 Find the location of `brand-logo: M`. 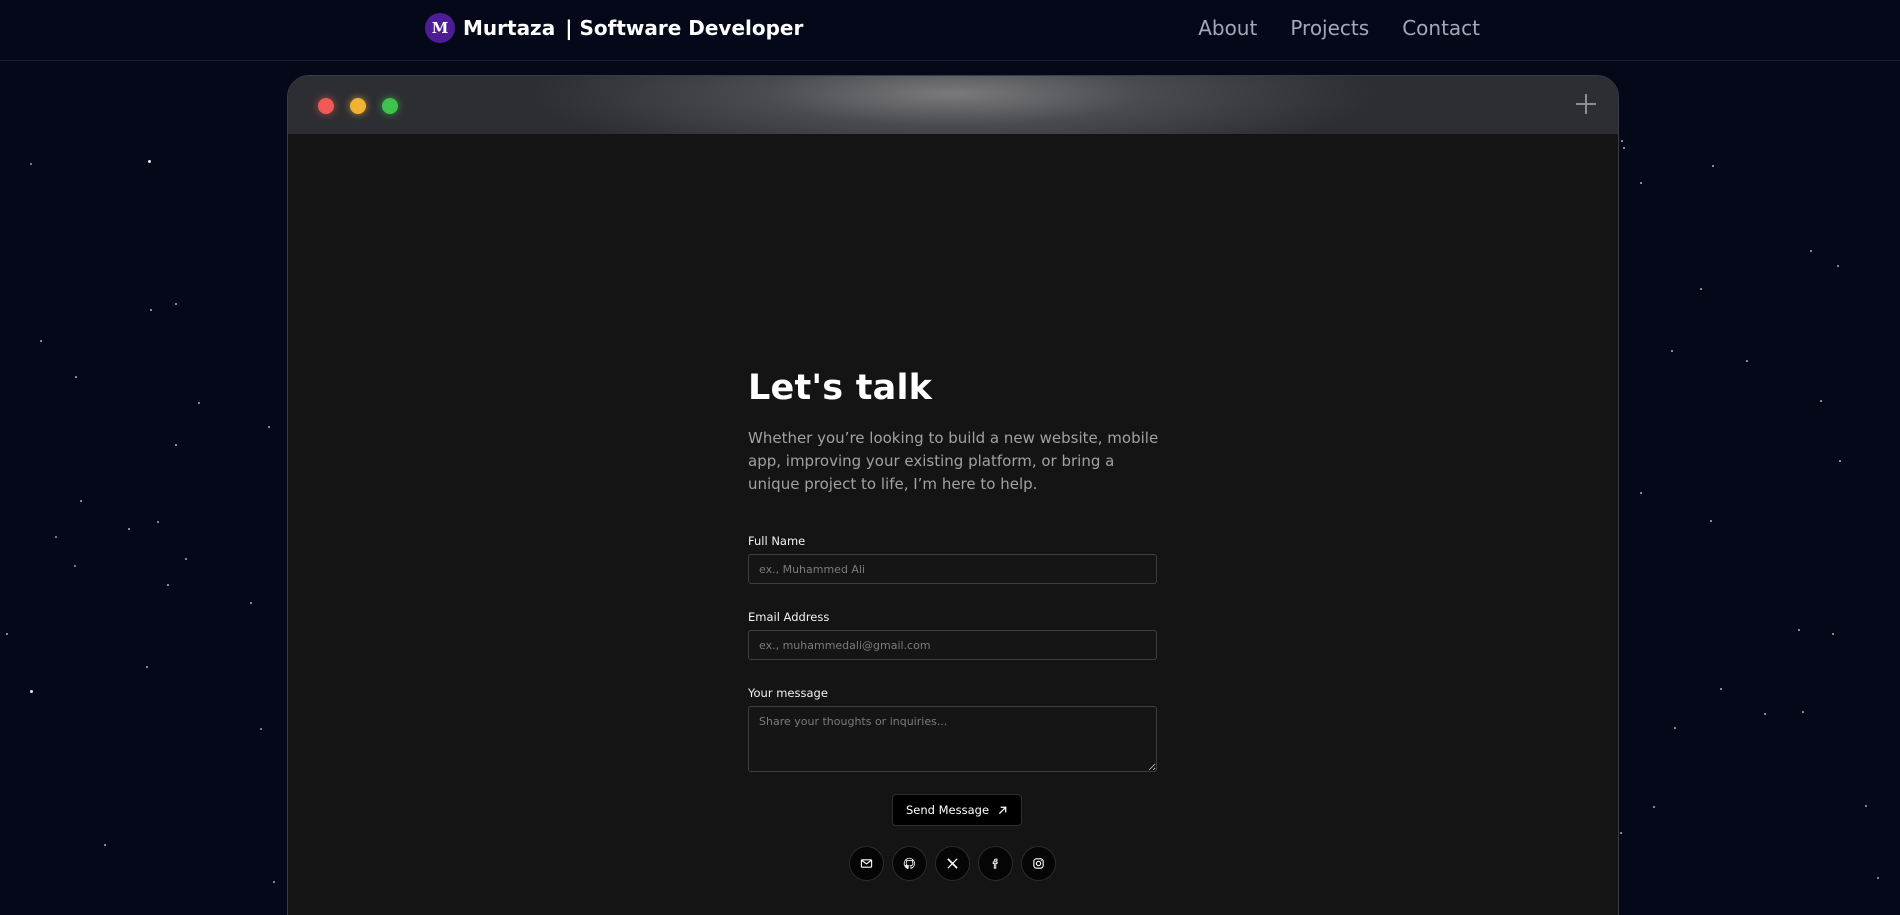

brand-logo: M is located at coordinates (440, 28).